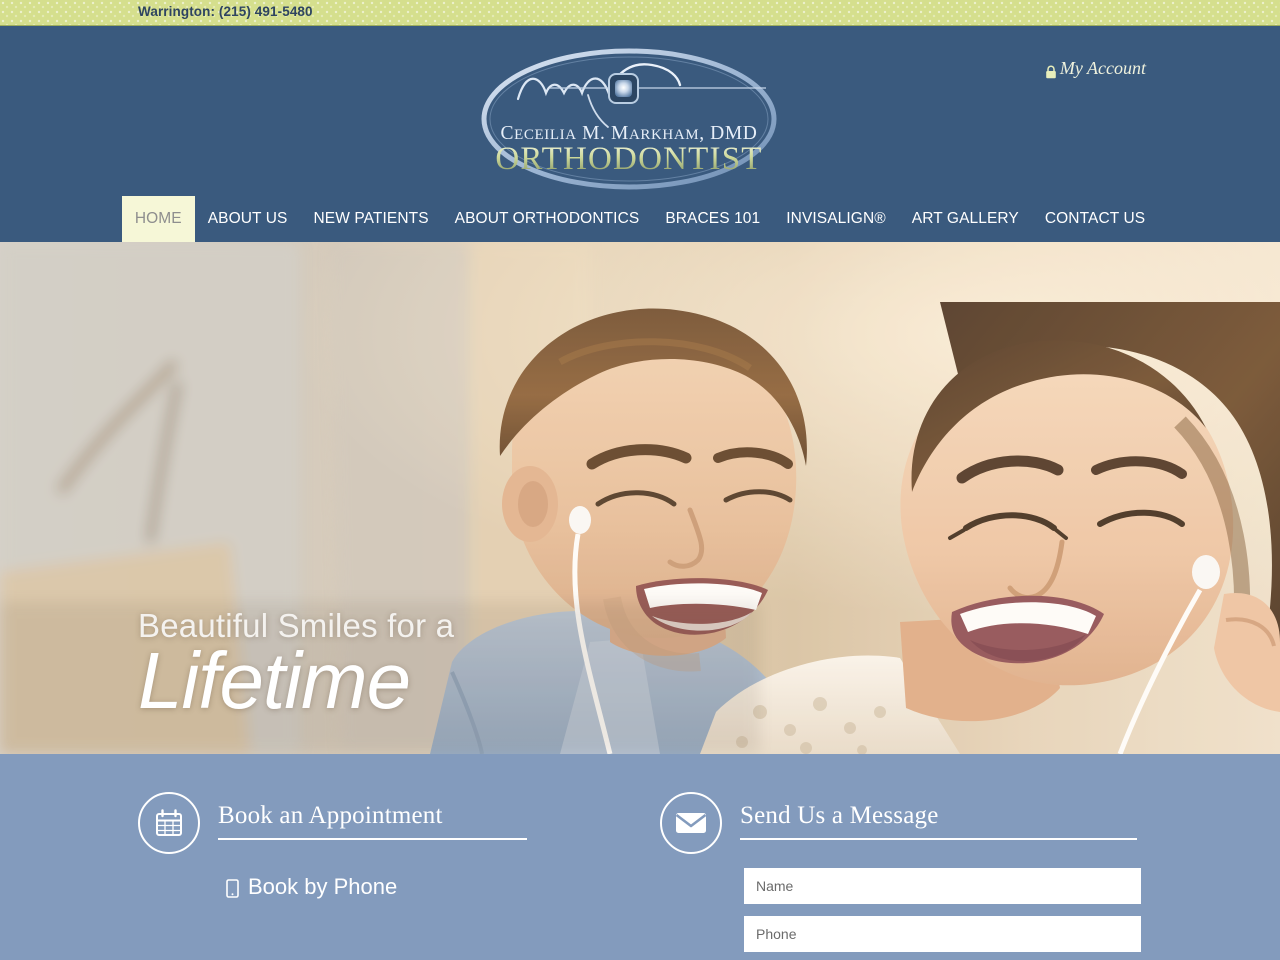 This screenshot has height=960, width=1280. I want to click on location-phone: Warrington: (215) 491-5480, so click(225, 11).